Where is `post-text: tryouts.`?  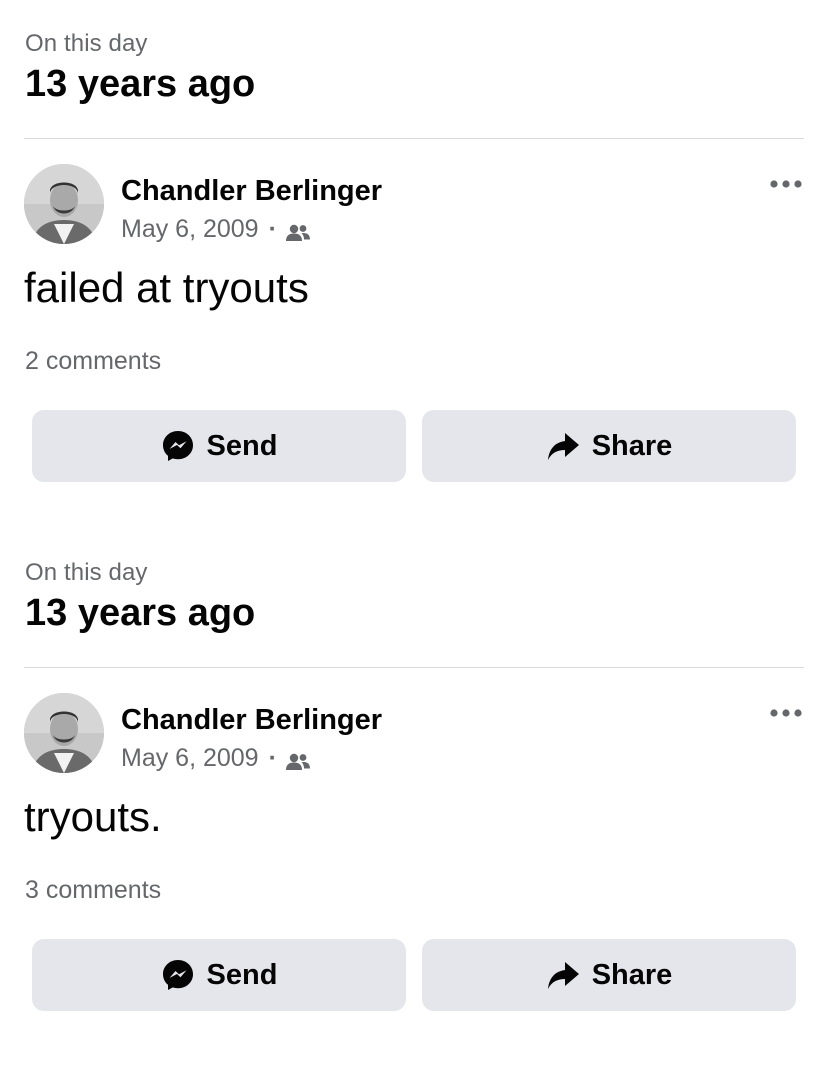
post-text: tryouts. is located at coordinates (93, 816).